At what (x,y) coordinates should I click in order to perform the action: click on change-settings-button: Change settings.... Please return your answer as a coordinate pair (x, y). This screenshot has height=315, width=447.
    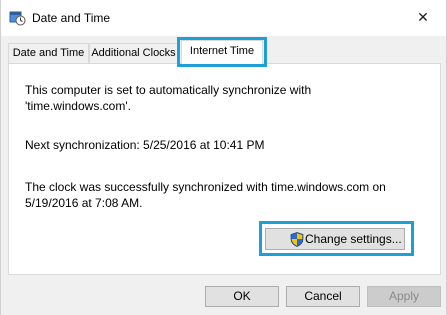
    Looking at the image, I should click on (335, 239).